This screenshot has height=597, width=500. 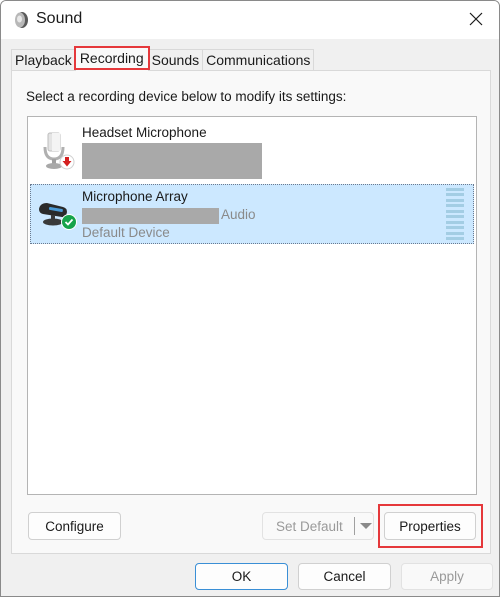 I want to click on tab-strip: Playback Recording Sounds Communications, so click(x=163, y=58).